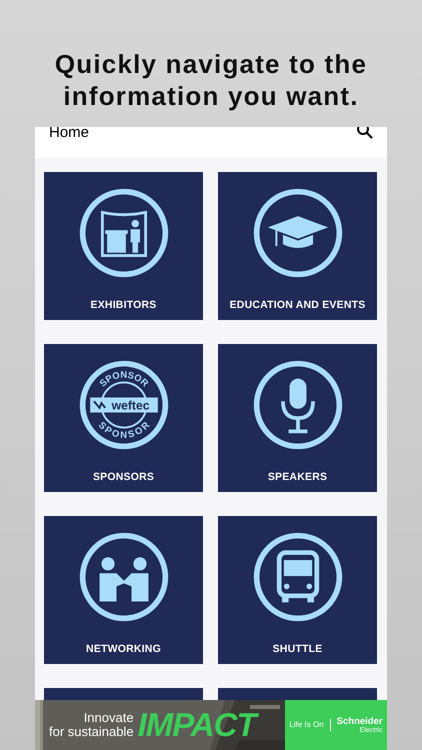 This screenshot has height=750, width=422. Describe the element at coordinates (297, 590) in the screenshot. I see `menu-tile: SHUTTLE` at that location.